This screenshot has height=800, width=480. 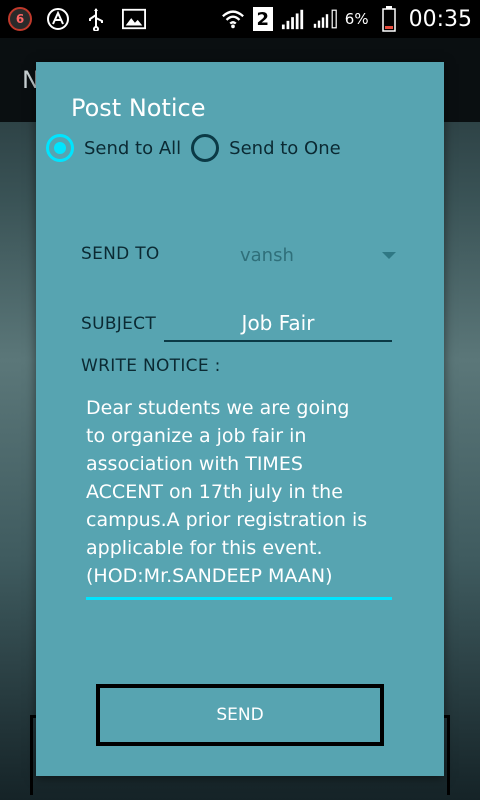 What do you see at coordinates (262, 19) in the screenshot?
I see `sim-icon: 2` at bounding box center [262, 19].